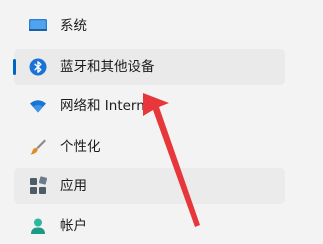  I want to click on account-icon, so click(38, 226).